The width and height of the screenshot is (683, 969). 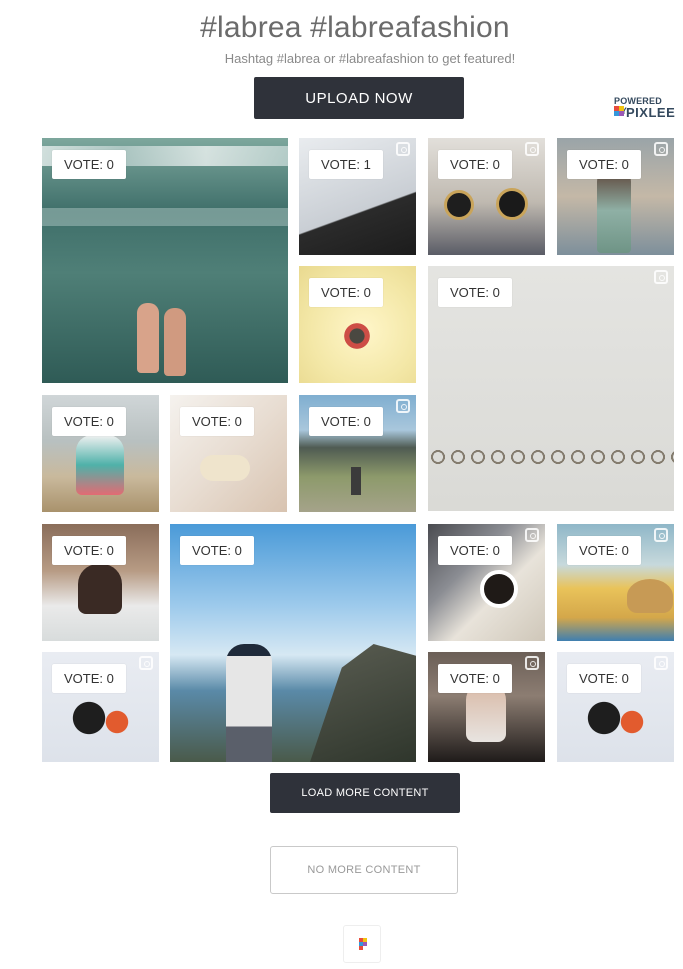 What do you see at coordinates (359, 98) in the screenshot?
I see `upload-now-button: UPLOAD NOW` at bounding box center [359, 98].